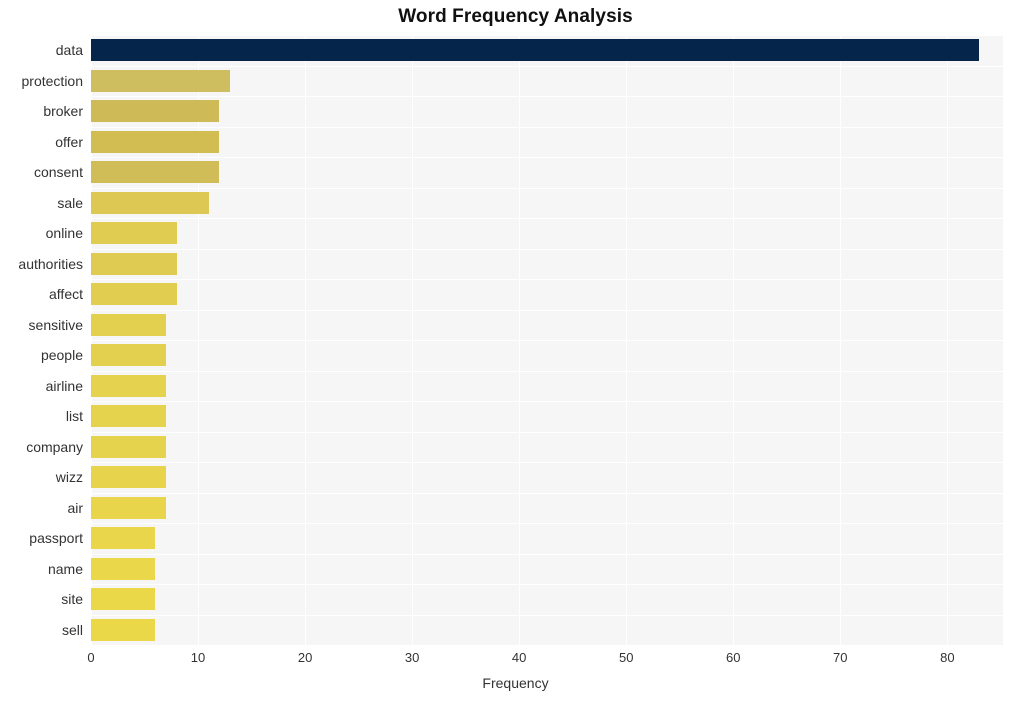  What do you see at coordinates (69, 477) in the screenshot?
I see `y-axis-tick-label: wizz` at bounding box center [69, 477].